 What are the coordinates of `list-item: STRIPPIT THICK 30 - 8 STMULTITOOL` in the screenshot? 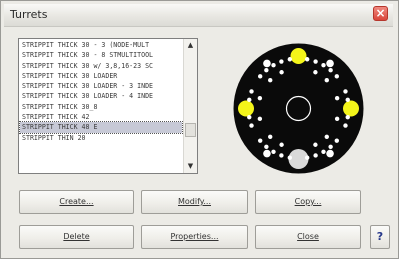 It's located at (101, 55).